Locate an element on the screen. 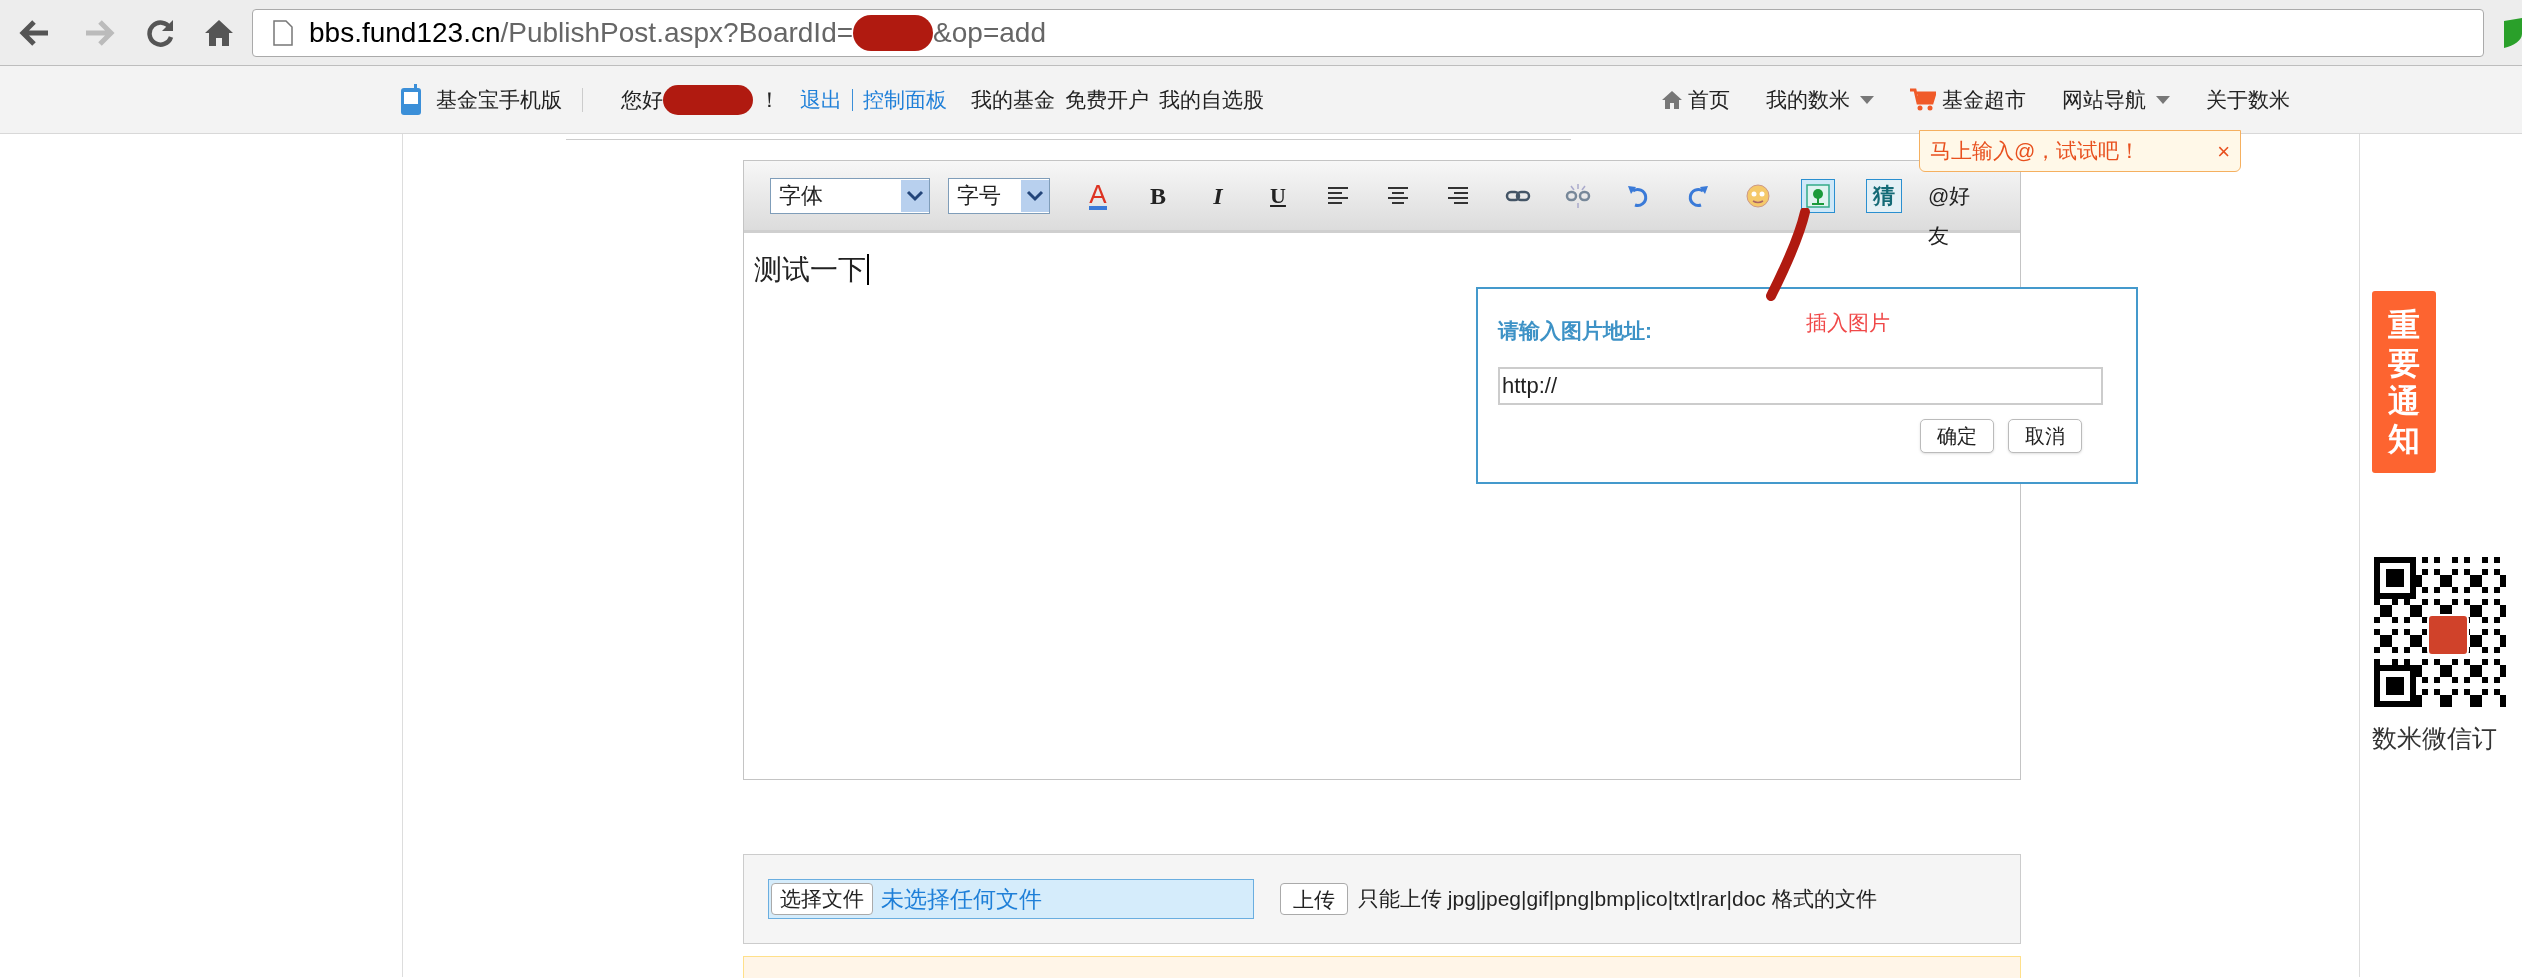  image-icon is located at coordinates (1818, 195).